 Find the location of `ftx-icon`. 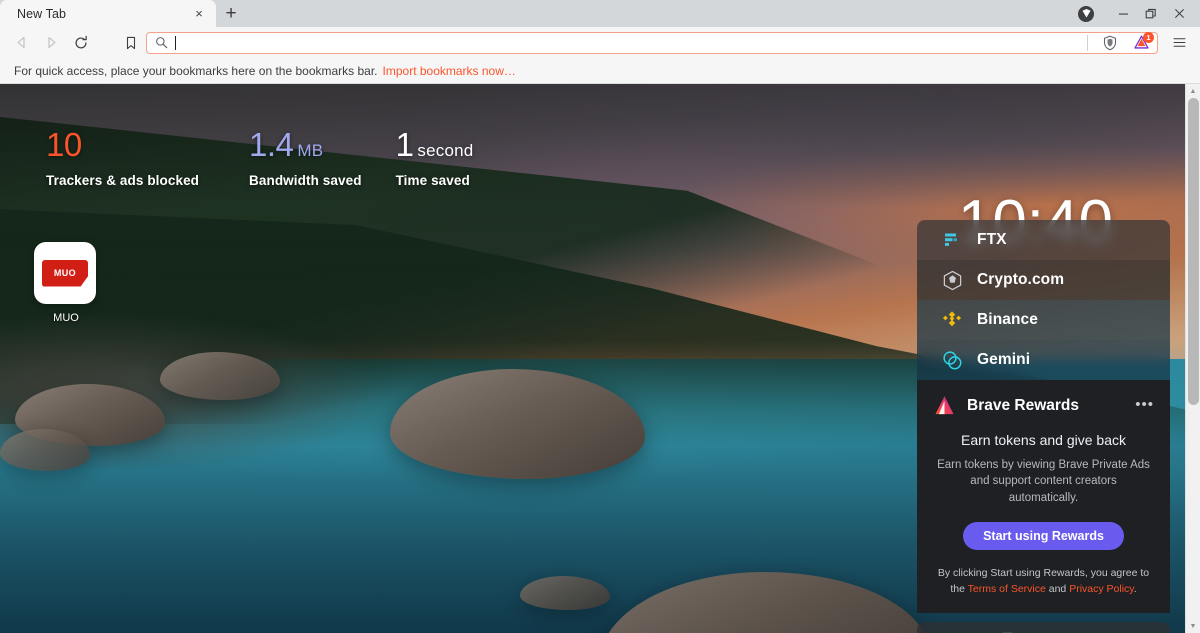

ftx-icon is located at coordinates (952, 240).